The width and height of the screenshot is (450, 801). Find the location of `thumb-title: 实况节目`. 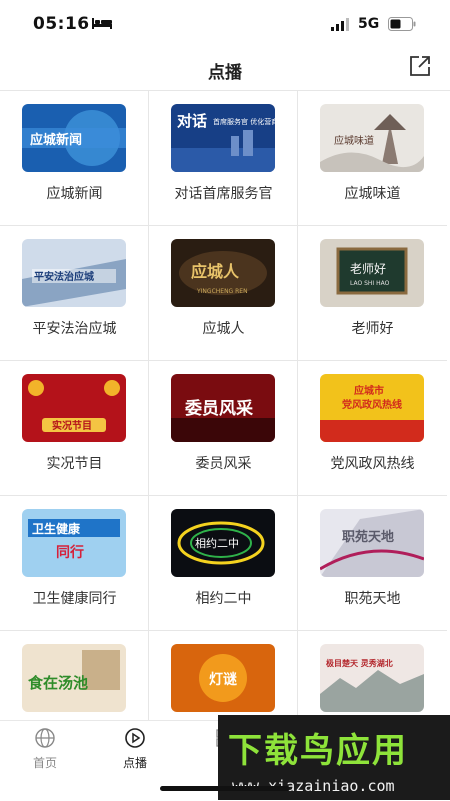

thumb-title: 实况节目 is located at coordinates (72, 425).